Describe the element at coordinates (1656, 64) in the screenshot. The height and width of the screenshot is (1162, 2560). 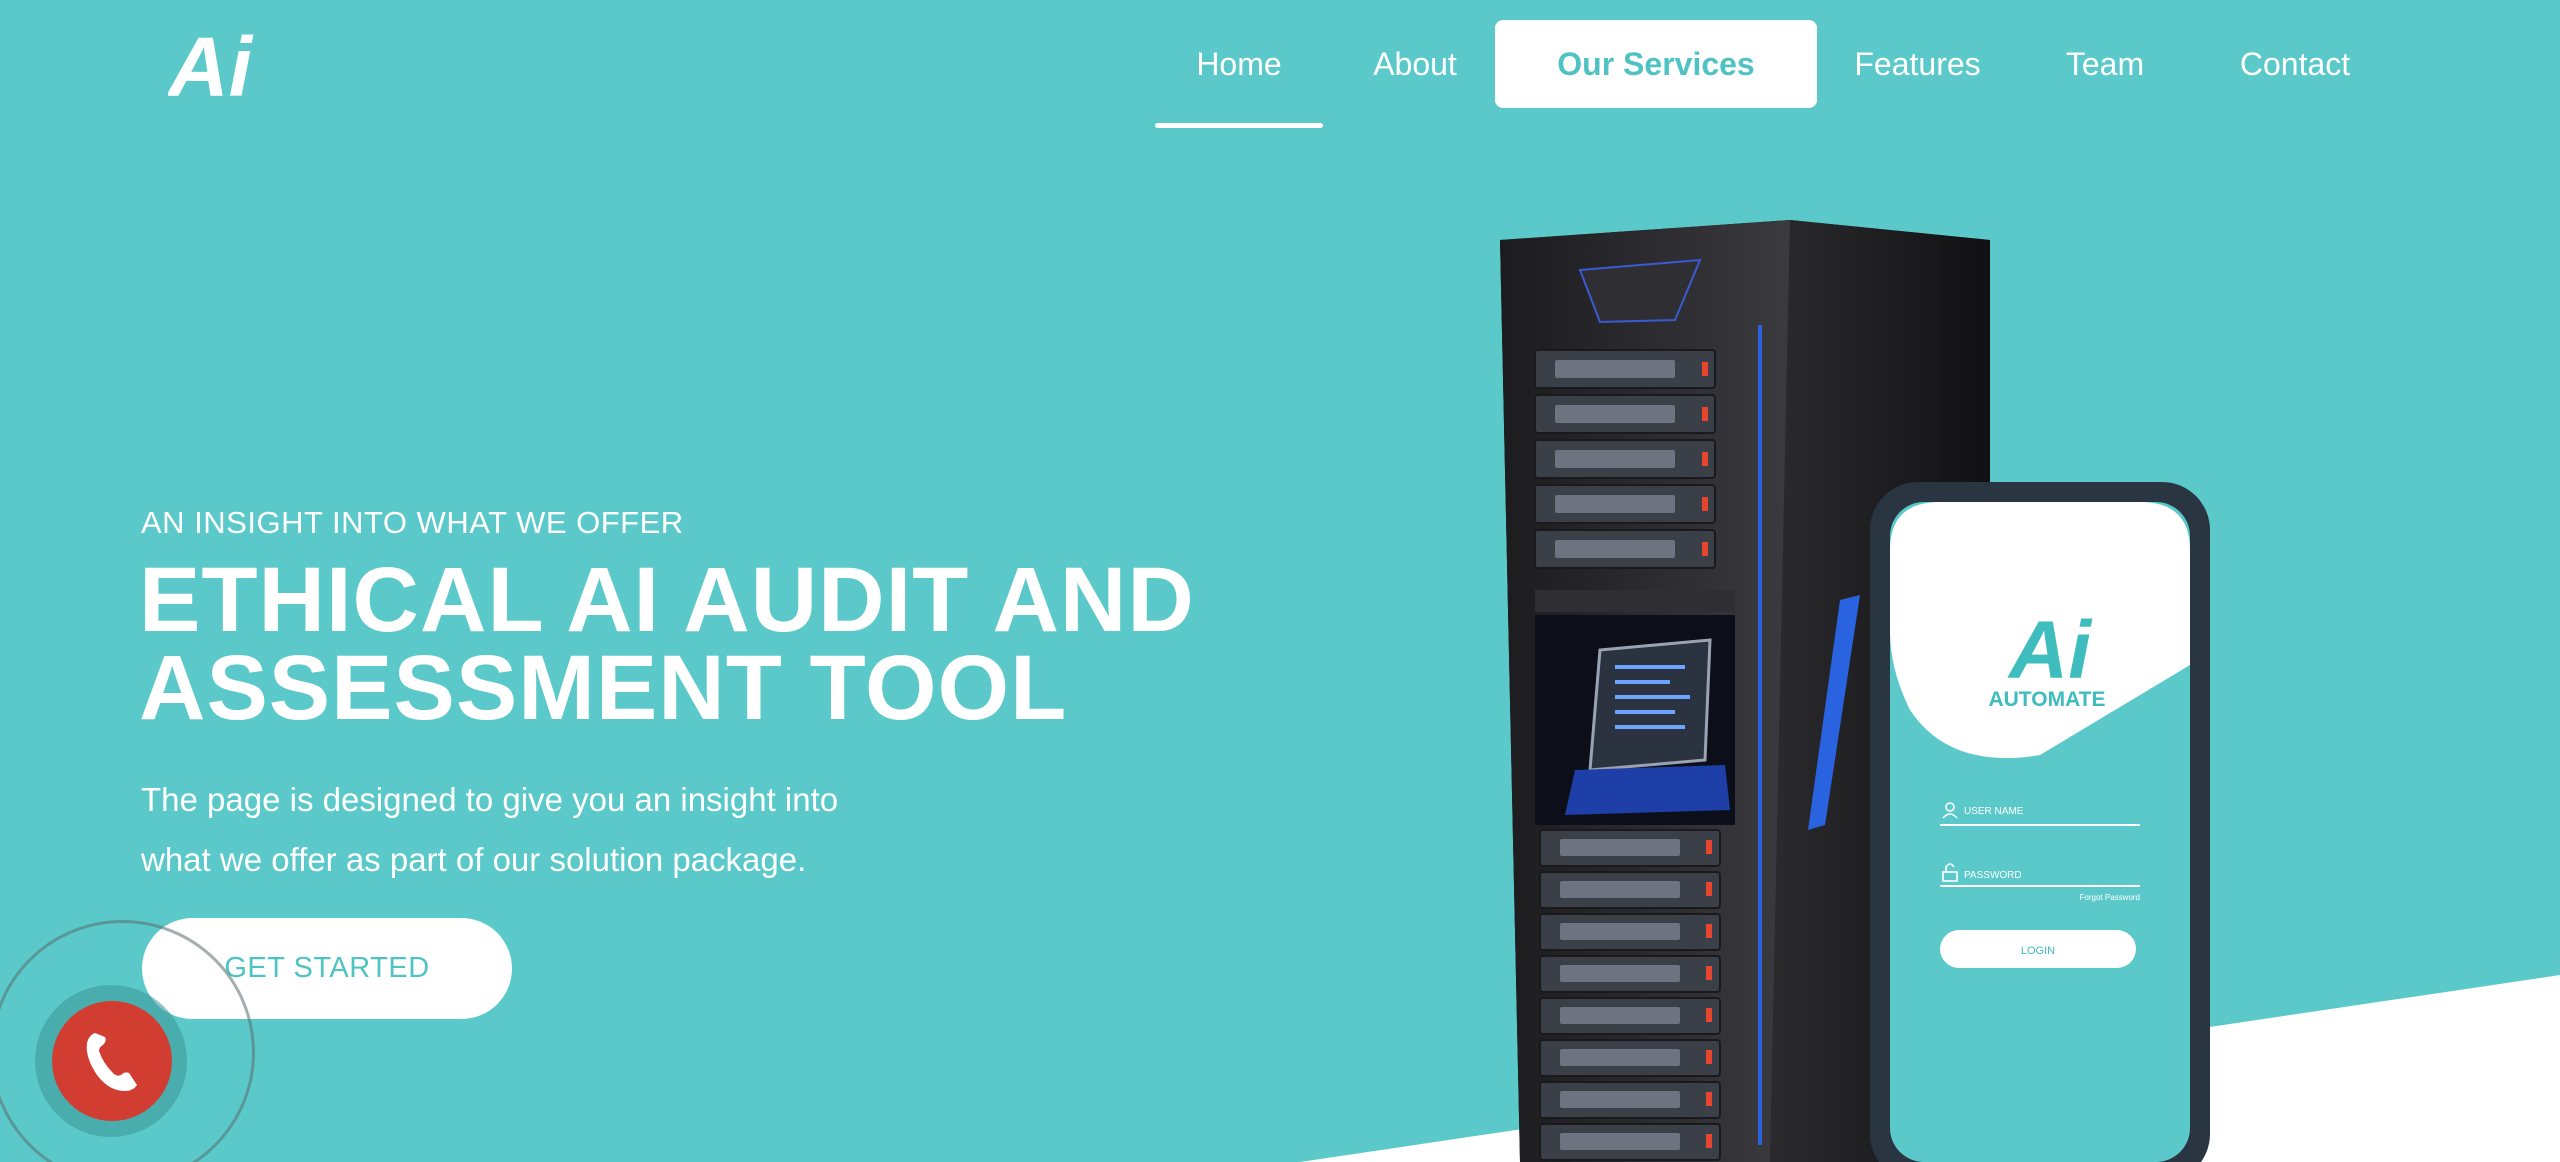
I see `nav-our-services: Our Services` at that location.